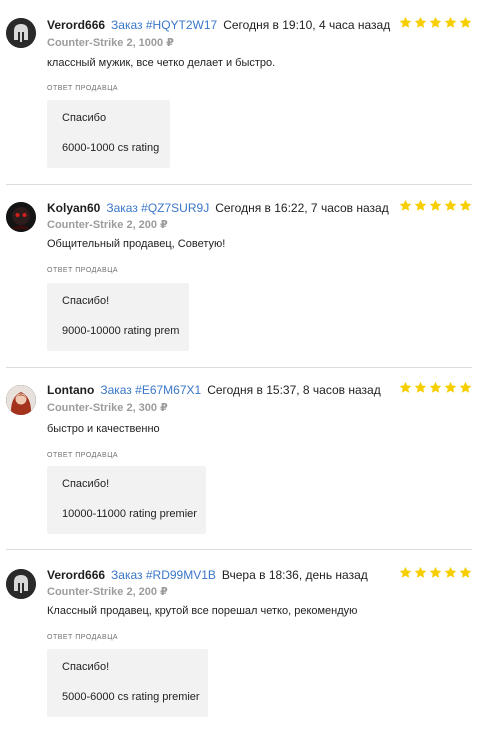 The width and height of the screenshot is (486, 742). Describe the element at coordinates (150, 390) in the screenshot. I see `order-link: Заказ #E67M67X1` at that location.